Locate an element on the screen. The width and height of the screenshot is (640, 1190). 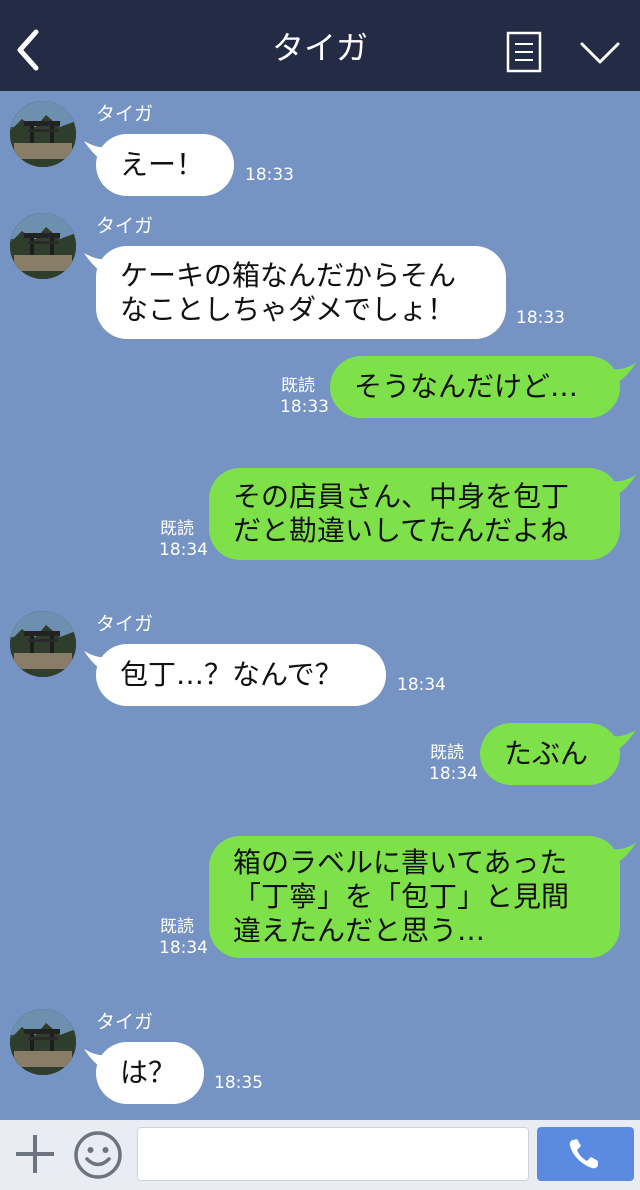
chat-header: タイガ is located at coordinates (320, 45).